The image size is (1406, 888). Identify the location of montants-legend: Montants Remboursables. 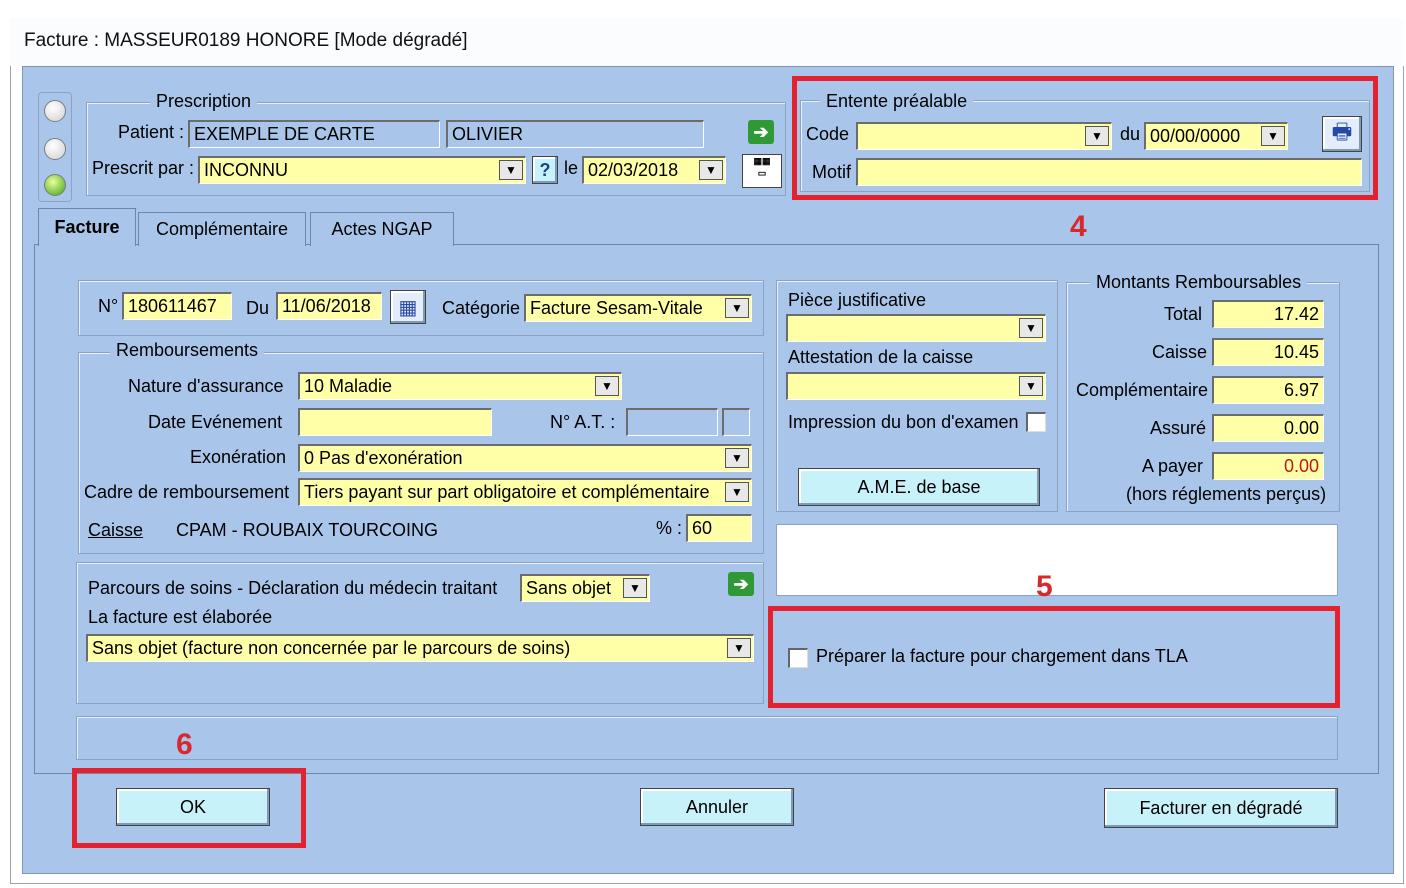
(1199, 282).